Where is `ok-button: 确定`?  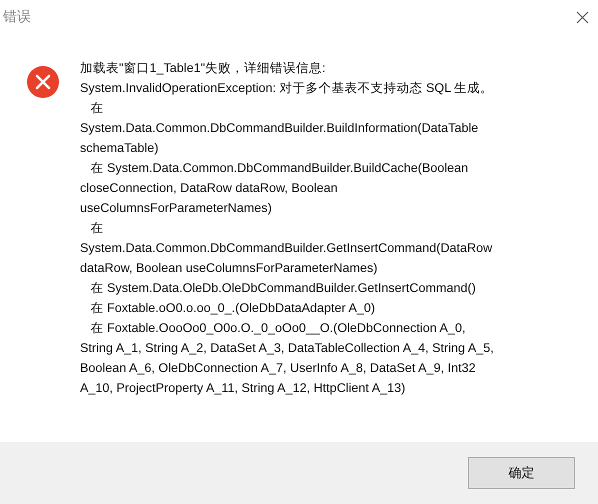
ok-button: 确定 is located at coordinates (521, 473).